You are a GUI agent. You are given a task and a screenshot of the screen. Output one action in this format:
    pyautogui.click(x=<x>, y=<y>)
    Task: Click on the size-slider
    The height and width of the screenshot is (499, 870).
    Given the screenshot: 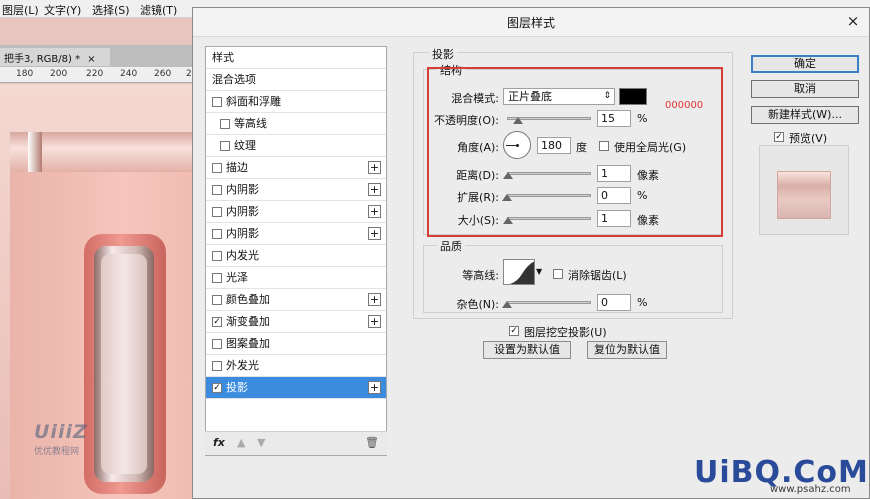 What is the action you would take?
    pyautogui.click(x=549, y=218)
    